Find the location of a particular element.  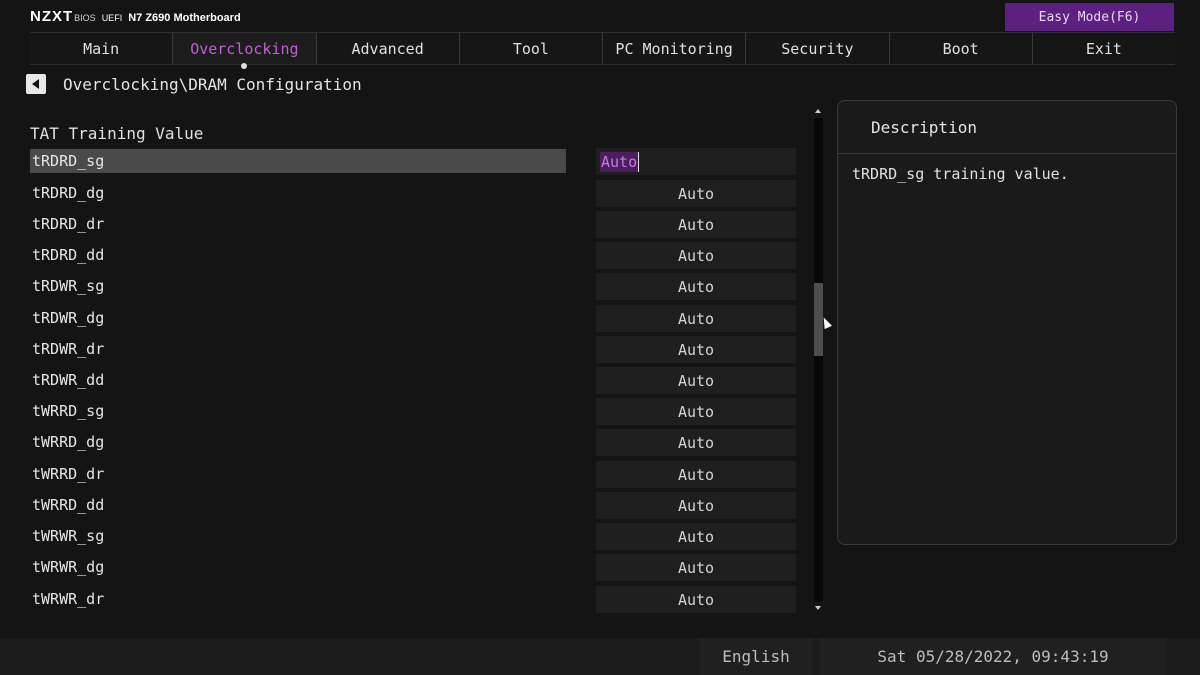

description-title: Description is located at coordinates (1007, 127).